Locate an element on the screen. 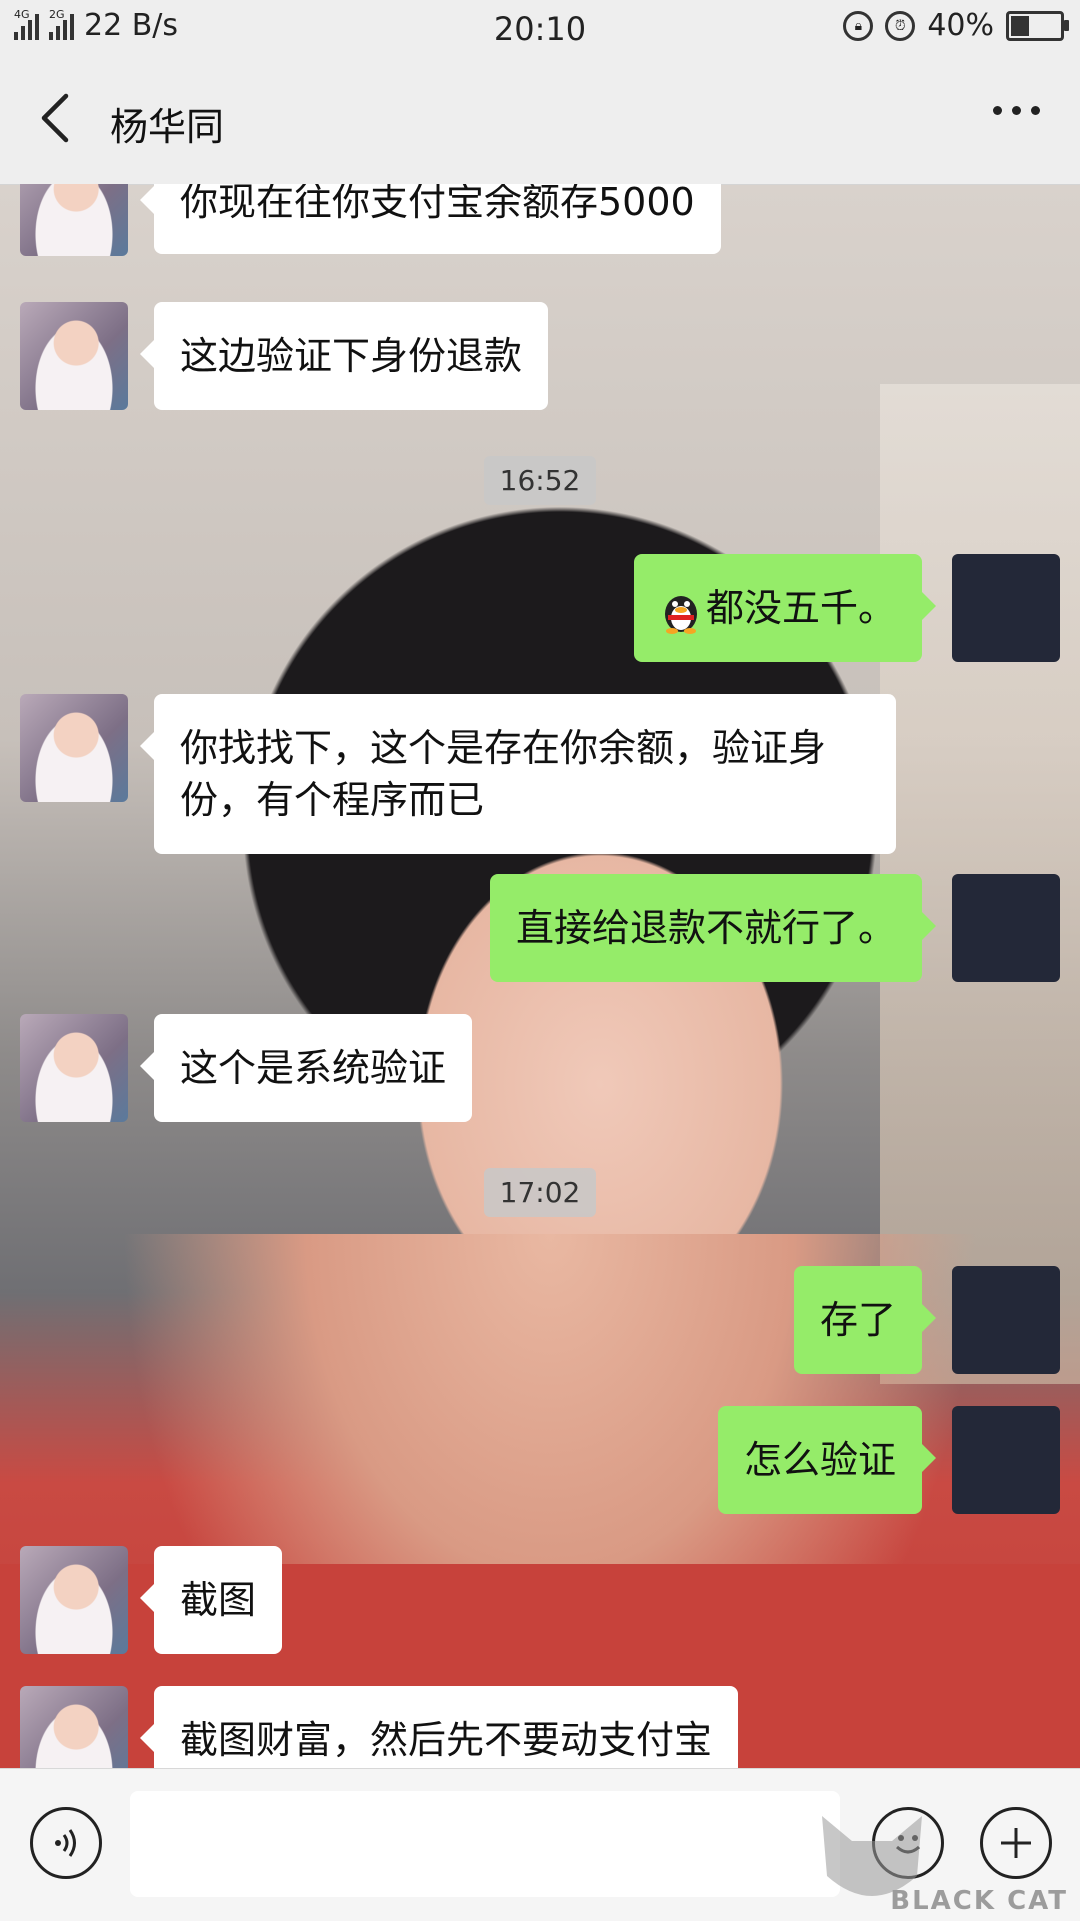 The width and height of the screenshot is (1080, 1921). message-outgoing: 直接给退款不就行了。 is located at coordinates (774, 928).